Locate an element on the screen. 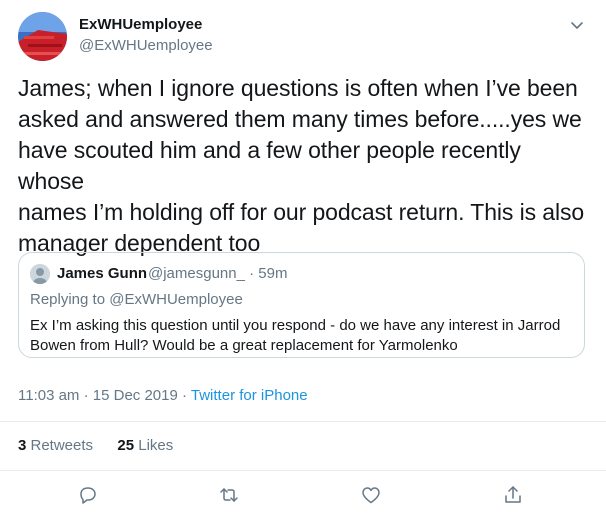 Image resolution: width=606 pixels, height=524 pixels. chevron-down-icon is located at coordinates (577, 25).